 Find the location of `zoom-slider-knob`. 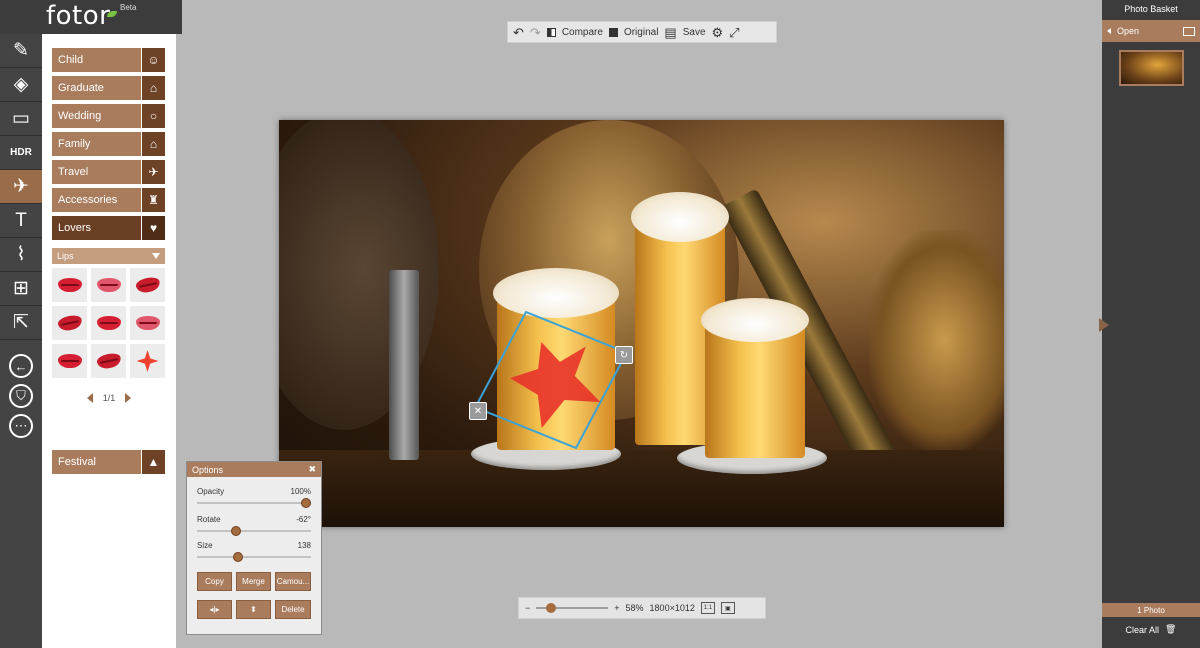

zoom-slider-knob is located at coordinates (551, 608).